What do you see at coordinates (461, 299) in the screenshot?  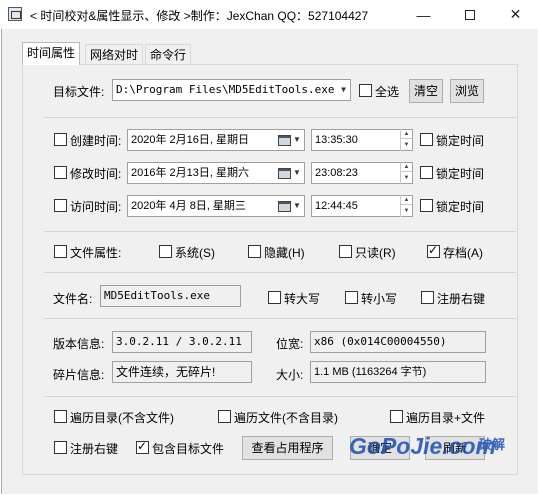 I see `register-context-label: 注册右键` at bounding box center [461, 299].